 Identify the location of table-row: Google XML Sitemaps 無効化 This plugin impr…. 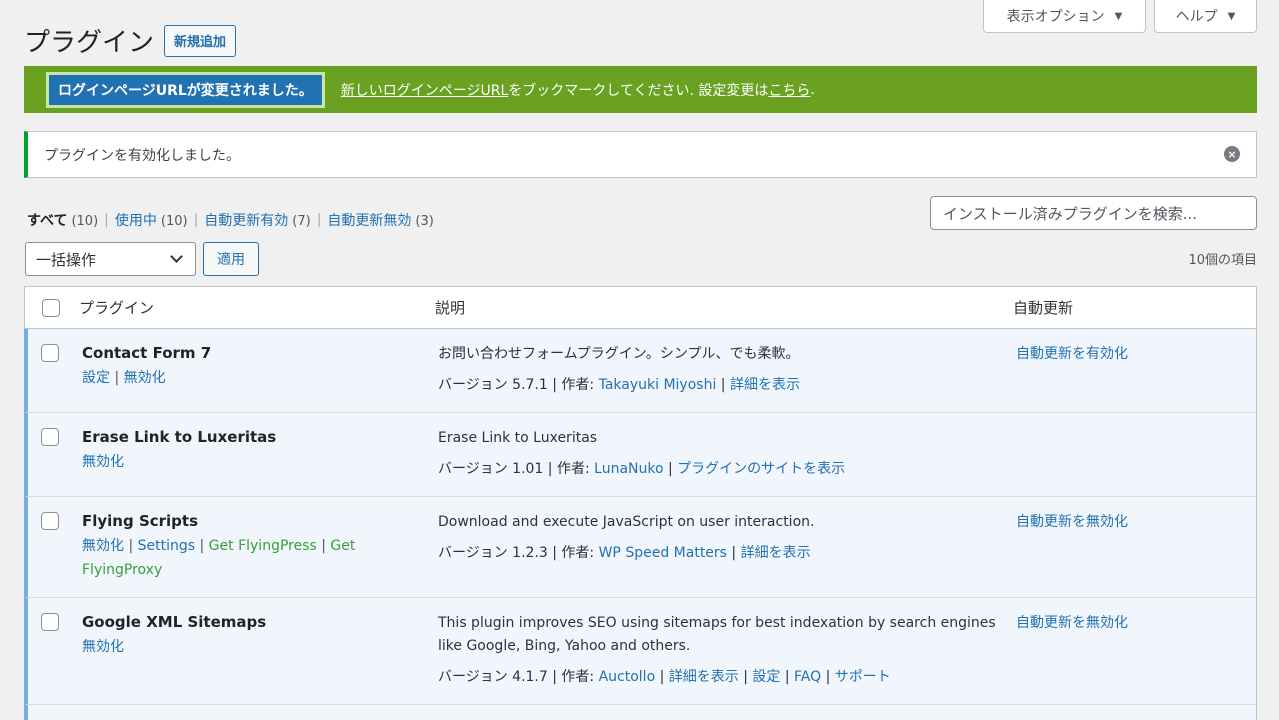
(640, 651).